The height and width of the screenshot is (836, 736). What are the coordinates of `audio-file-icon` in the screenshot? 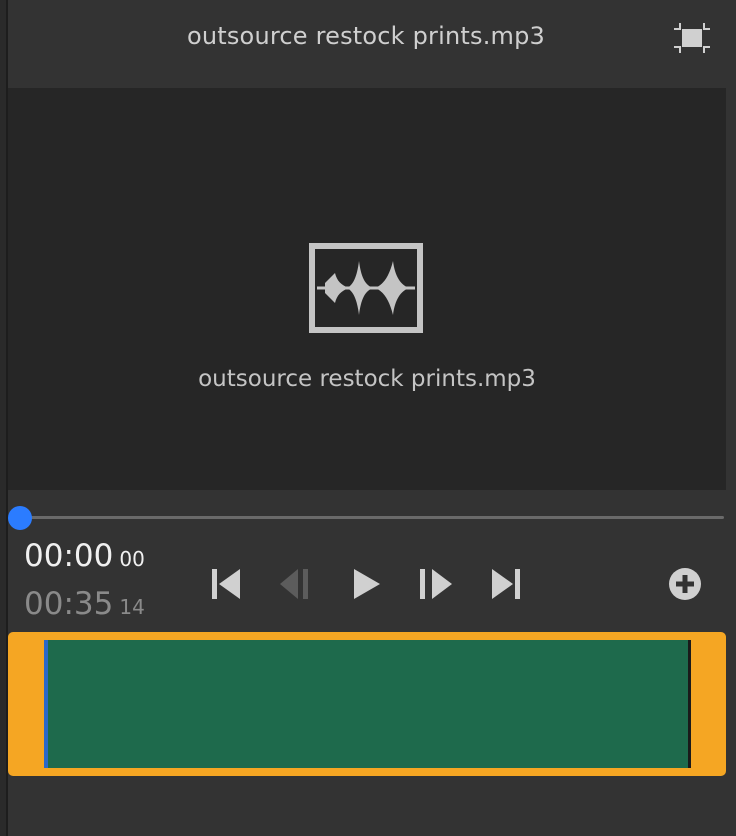 It's located at (366, 288).